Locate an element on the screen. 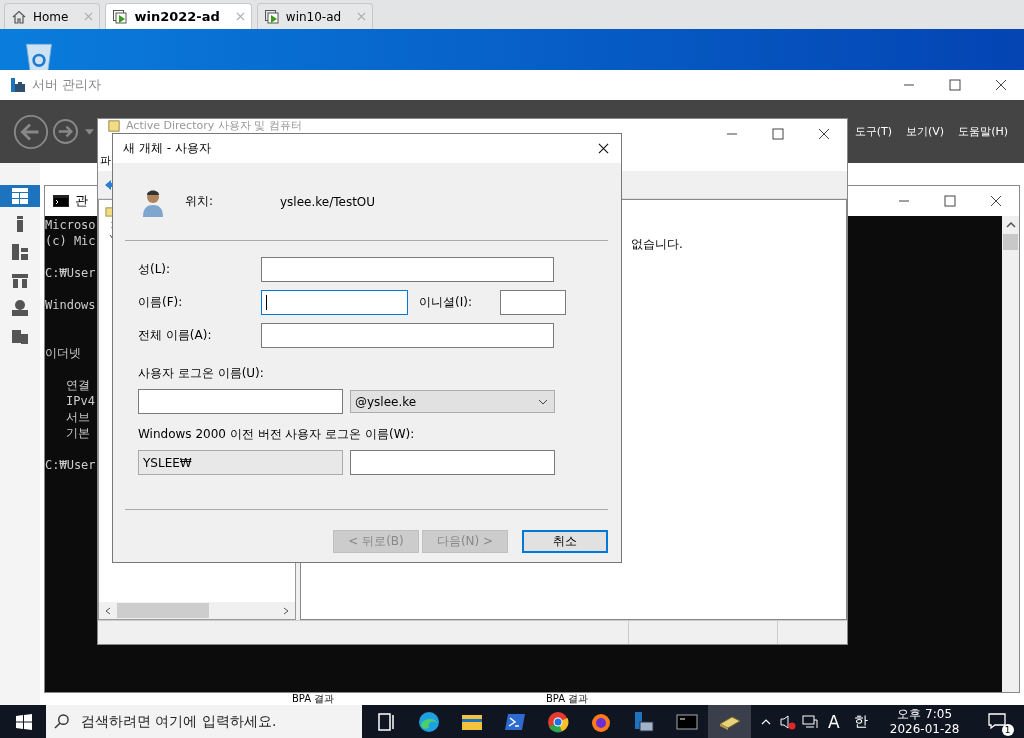  console-line: 이더넷 is located at coordinates (63, 353).